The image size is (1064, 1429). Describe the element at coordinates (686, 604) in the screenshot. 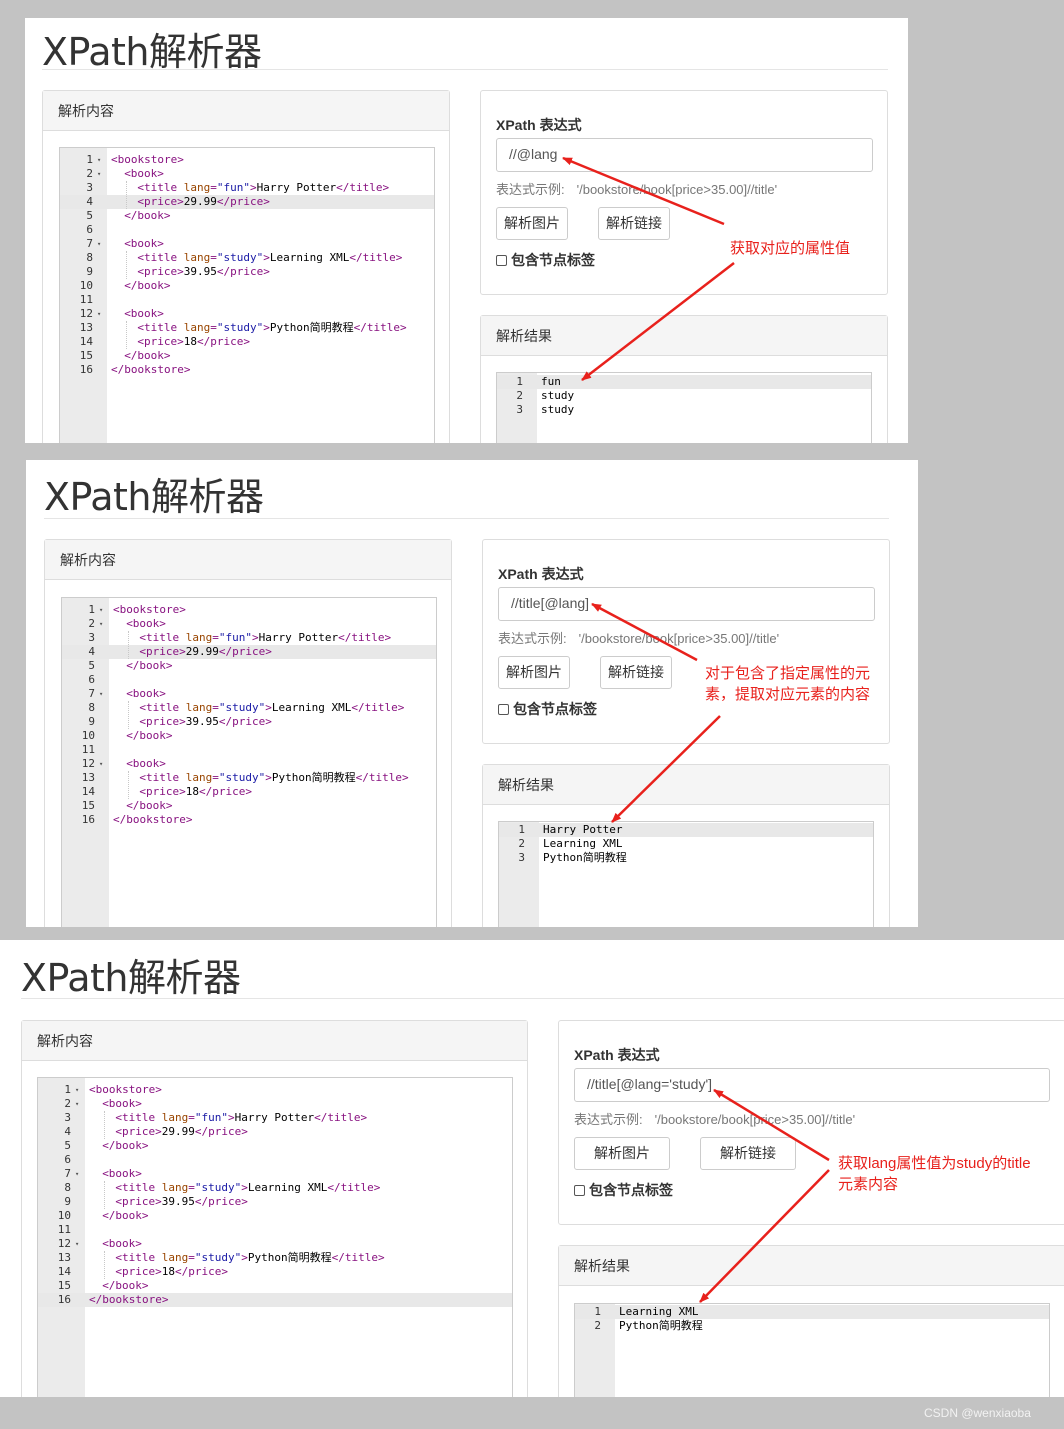

I see `xpath-input: //title[@lang]` at that location.